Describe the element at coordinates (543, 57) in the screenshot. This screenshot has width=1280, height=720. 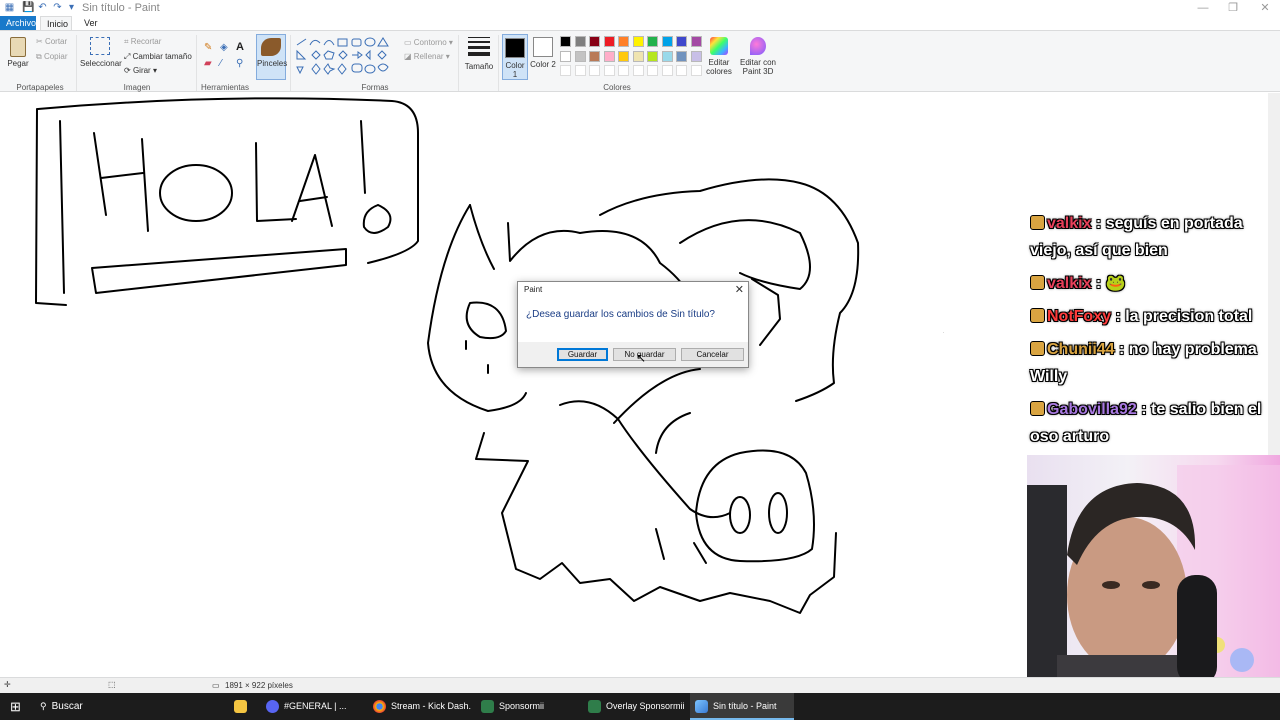
I see `color2-button: Color 2` at that location.